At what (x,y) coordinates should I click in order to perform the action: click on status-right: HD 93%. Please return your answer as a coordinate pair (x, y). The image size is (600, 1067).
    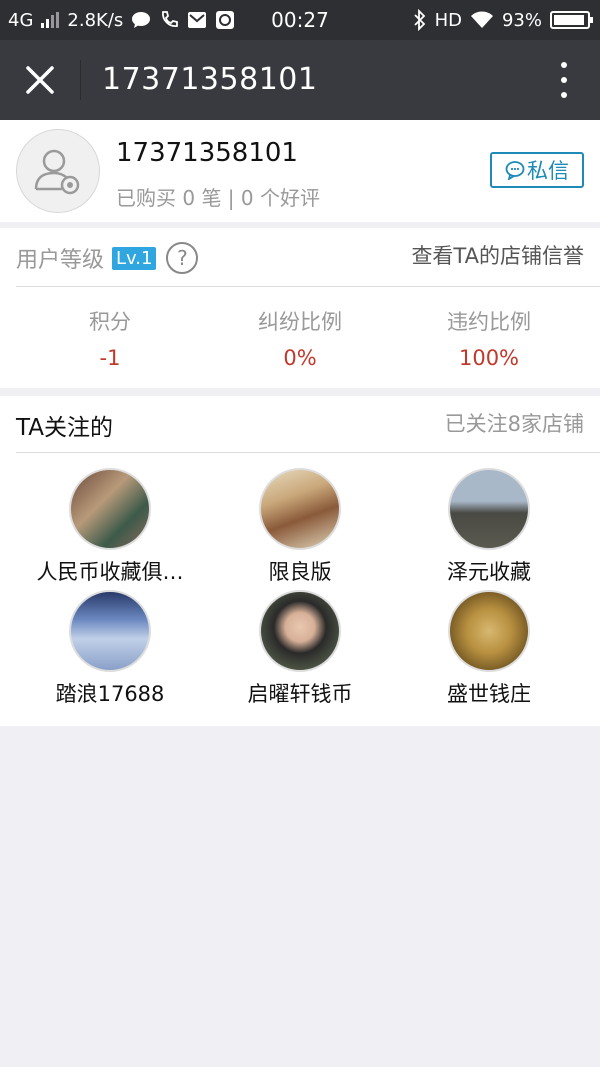
    Looking at the image, I should click on (503, 20).